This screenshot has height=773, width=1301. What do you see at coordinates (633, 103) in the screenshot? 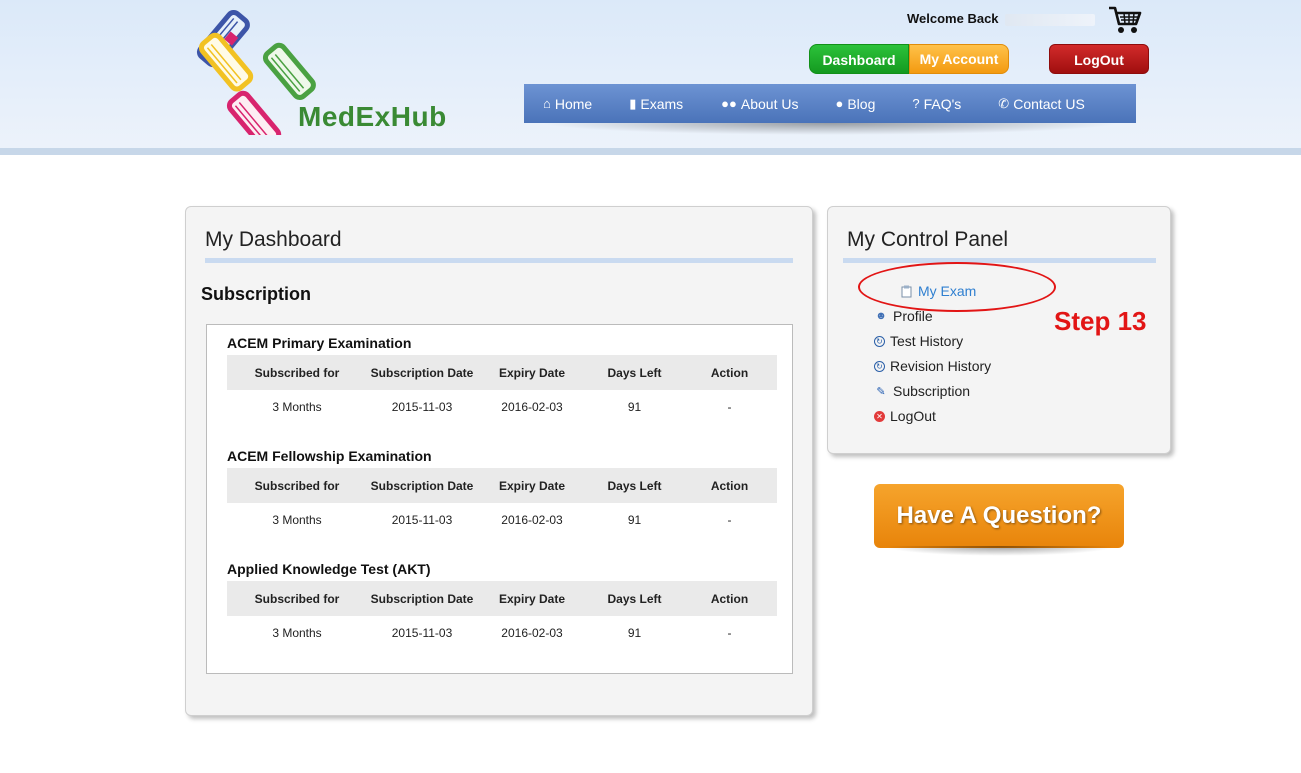
I see `book-icon: ▮` at bounding box center [633, 103].